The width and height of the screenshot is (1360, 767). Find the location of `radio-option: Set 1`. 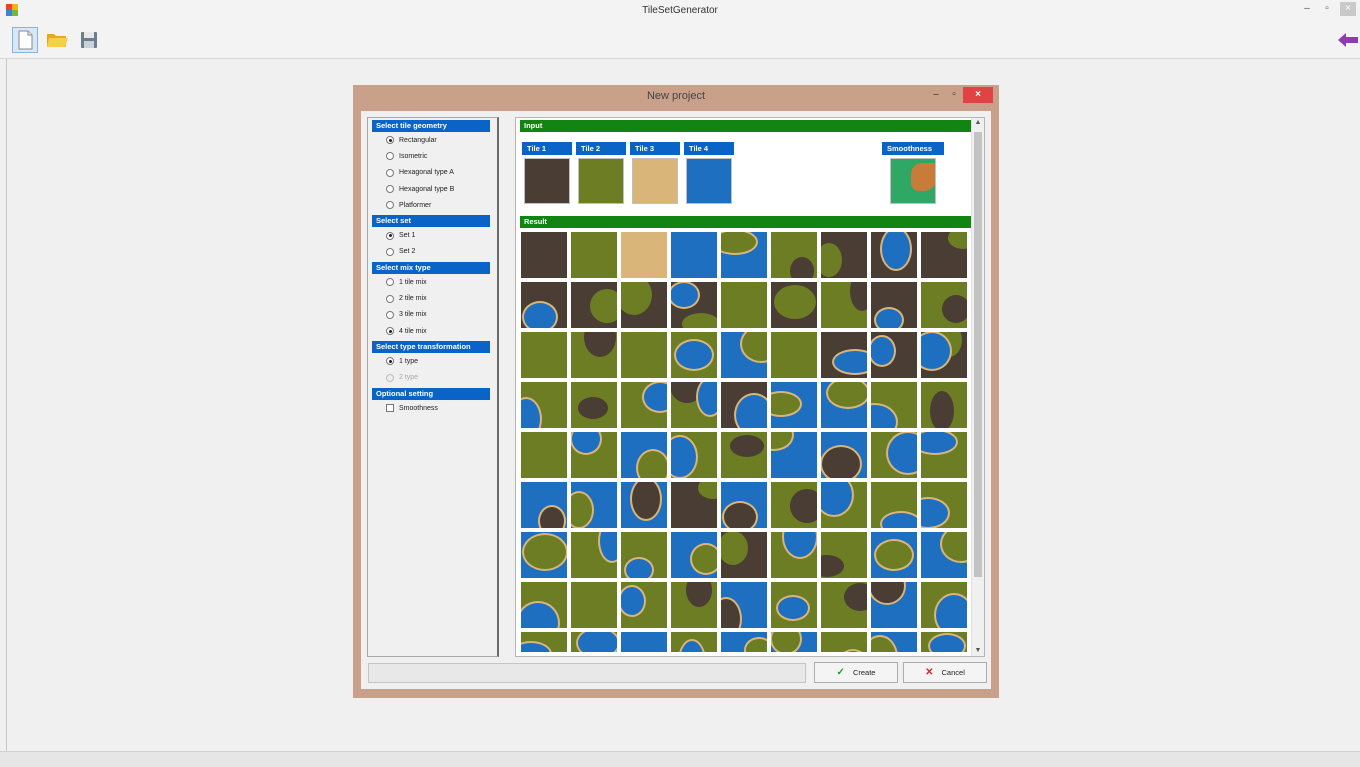

radio-option: Set 1 is located at coordinates (432, 235).